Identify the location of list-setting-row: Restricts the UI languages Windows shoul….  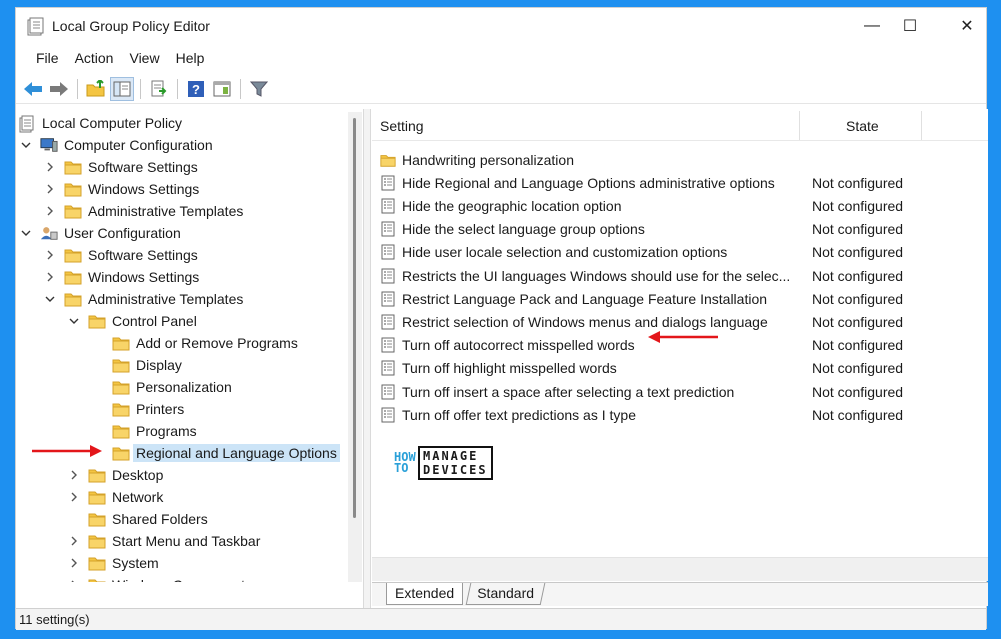
(680, 275).